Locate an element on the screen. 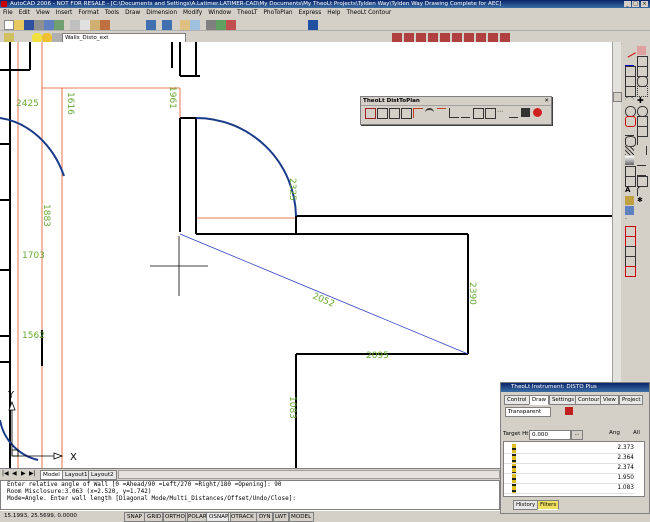 This screenshot has width=650, height=522. open-icon is located at coordinates (19, 25).